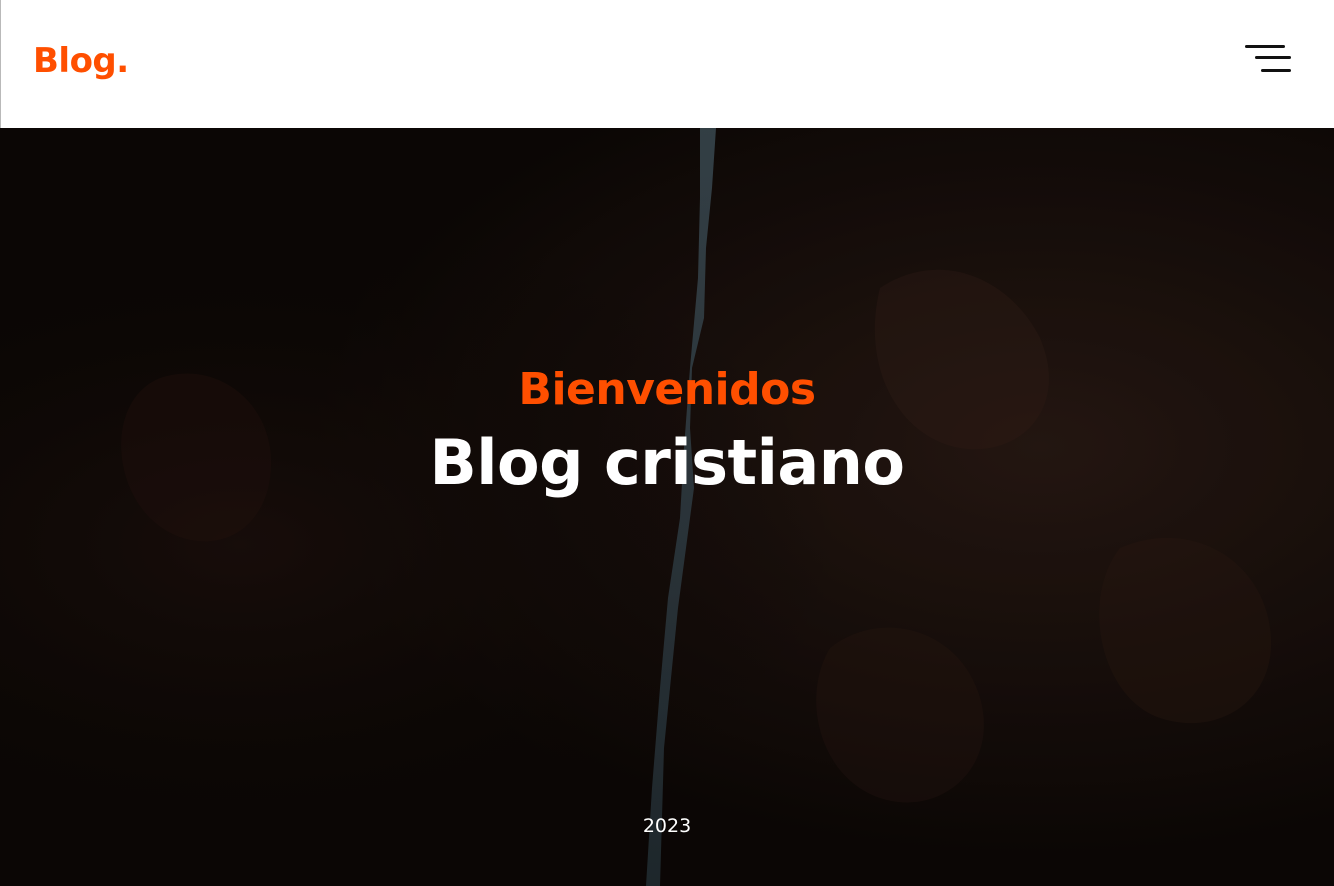  Describe the element at coordinates (667, 826) in the screenshot. I see `hero-year: 2023` at that location.